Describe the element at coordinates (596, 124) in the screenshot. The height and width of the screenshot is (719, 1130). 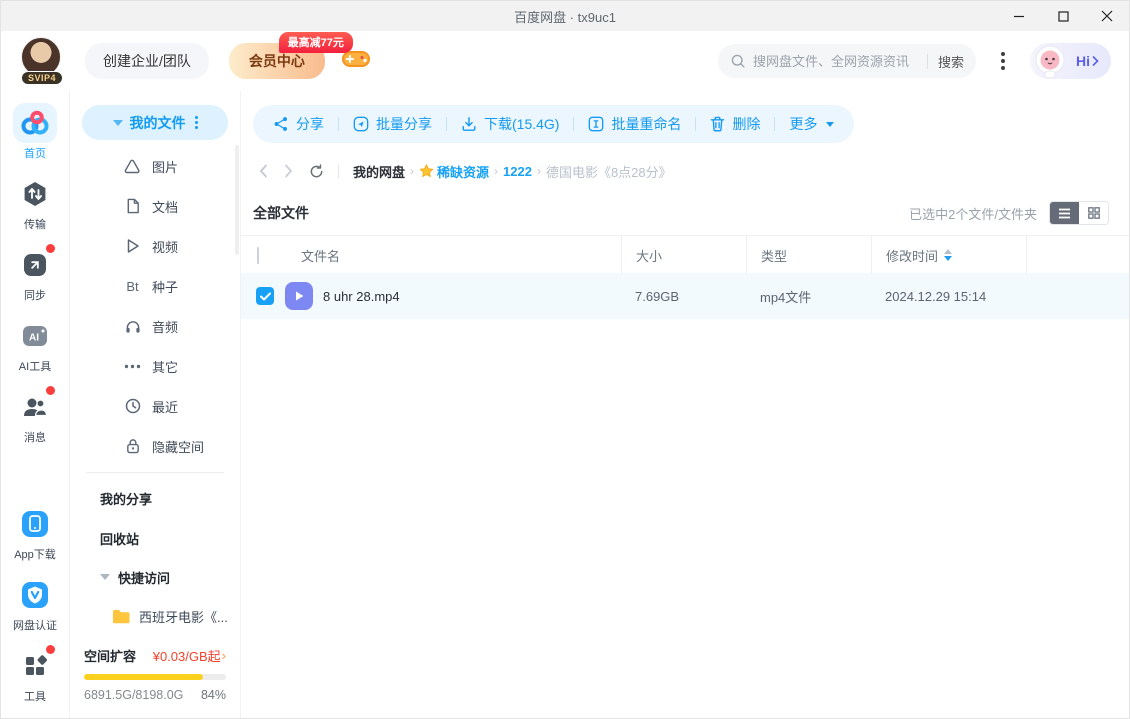
I see `rename-icon` at that location.